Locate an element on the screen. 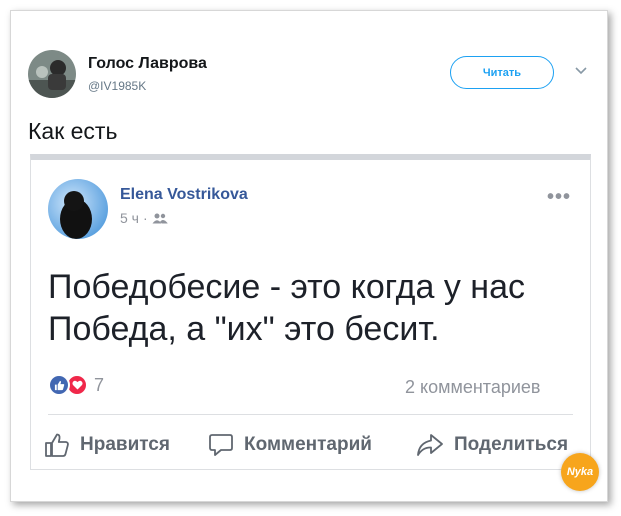 The image size is (621, 516). tweet-author-name: Голос Лаврова is located at coordinates (147, 64).